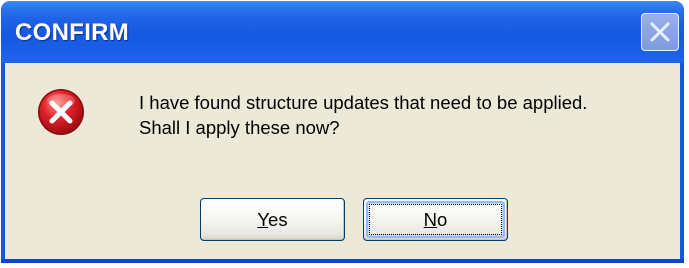 Image resolution: width=689 pixels, height=268 pixels. I want to click on window-border, so click(342, 261).